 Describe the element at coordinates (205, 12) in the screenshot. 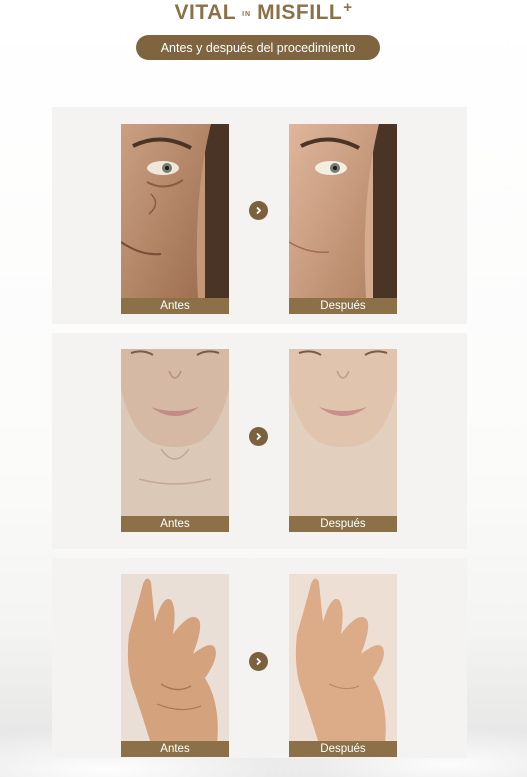

I see `brand-word-left: VITAL` at that location.